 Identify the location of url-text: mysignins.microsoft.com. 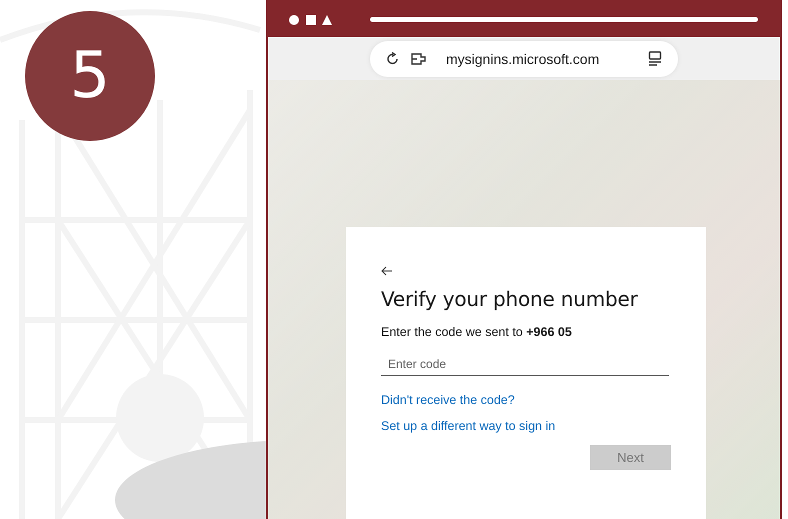
(523, 58).